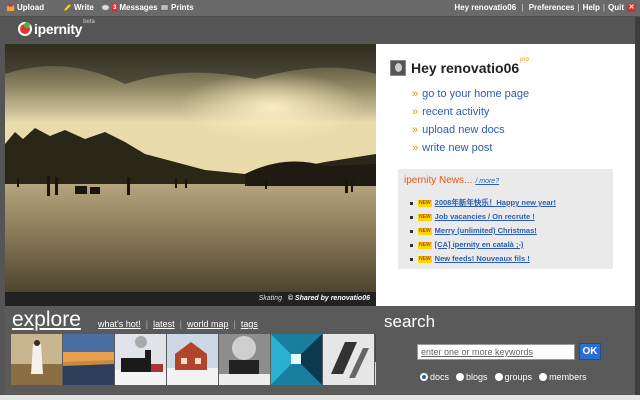 The image size is (640, 400). I want to click on upload-label: Upload, so click(31, 7).